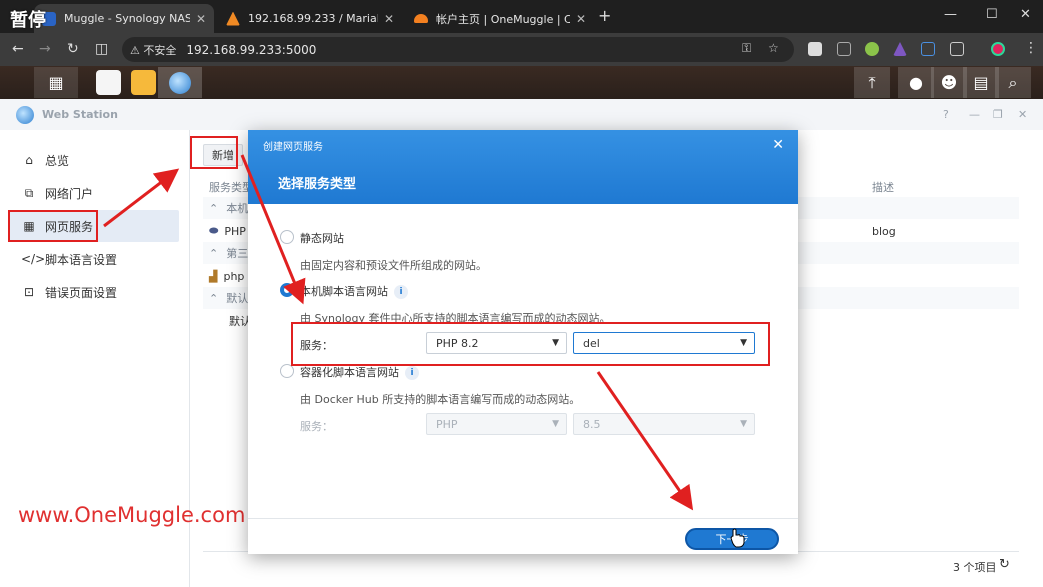 This screenshot has height=587, width=1043. What do you see at coordinates (815, 49) in the screenshot?
I see `extension-1-icon` at bounding box center [815, 49].